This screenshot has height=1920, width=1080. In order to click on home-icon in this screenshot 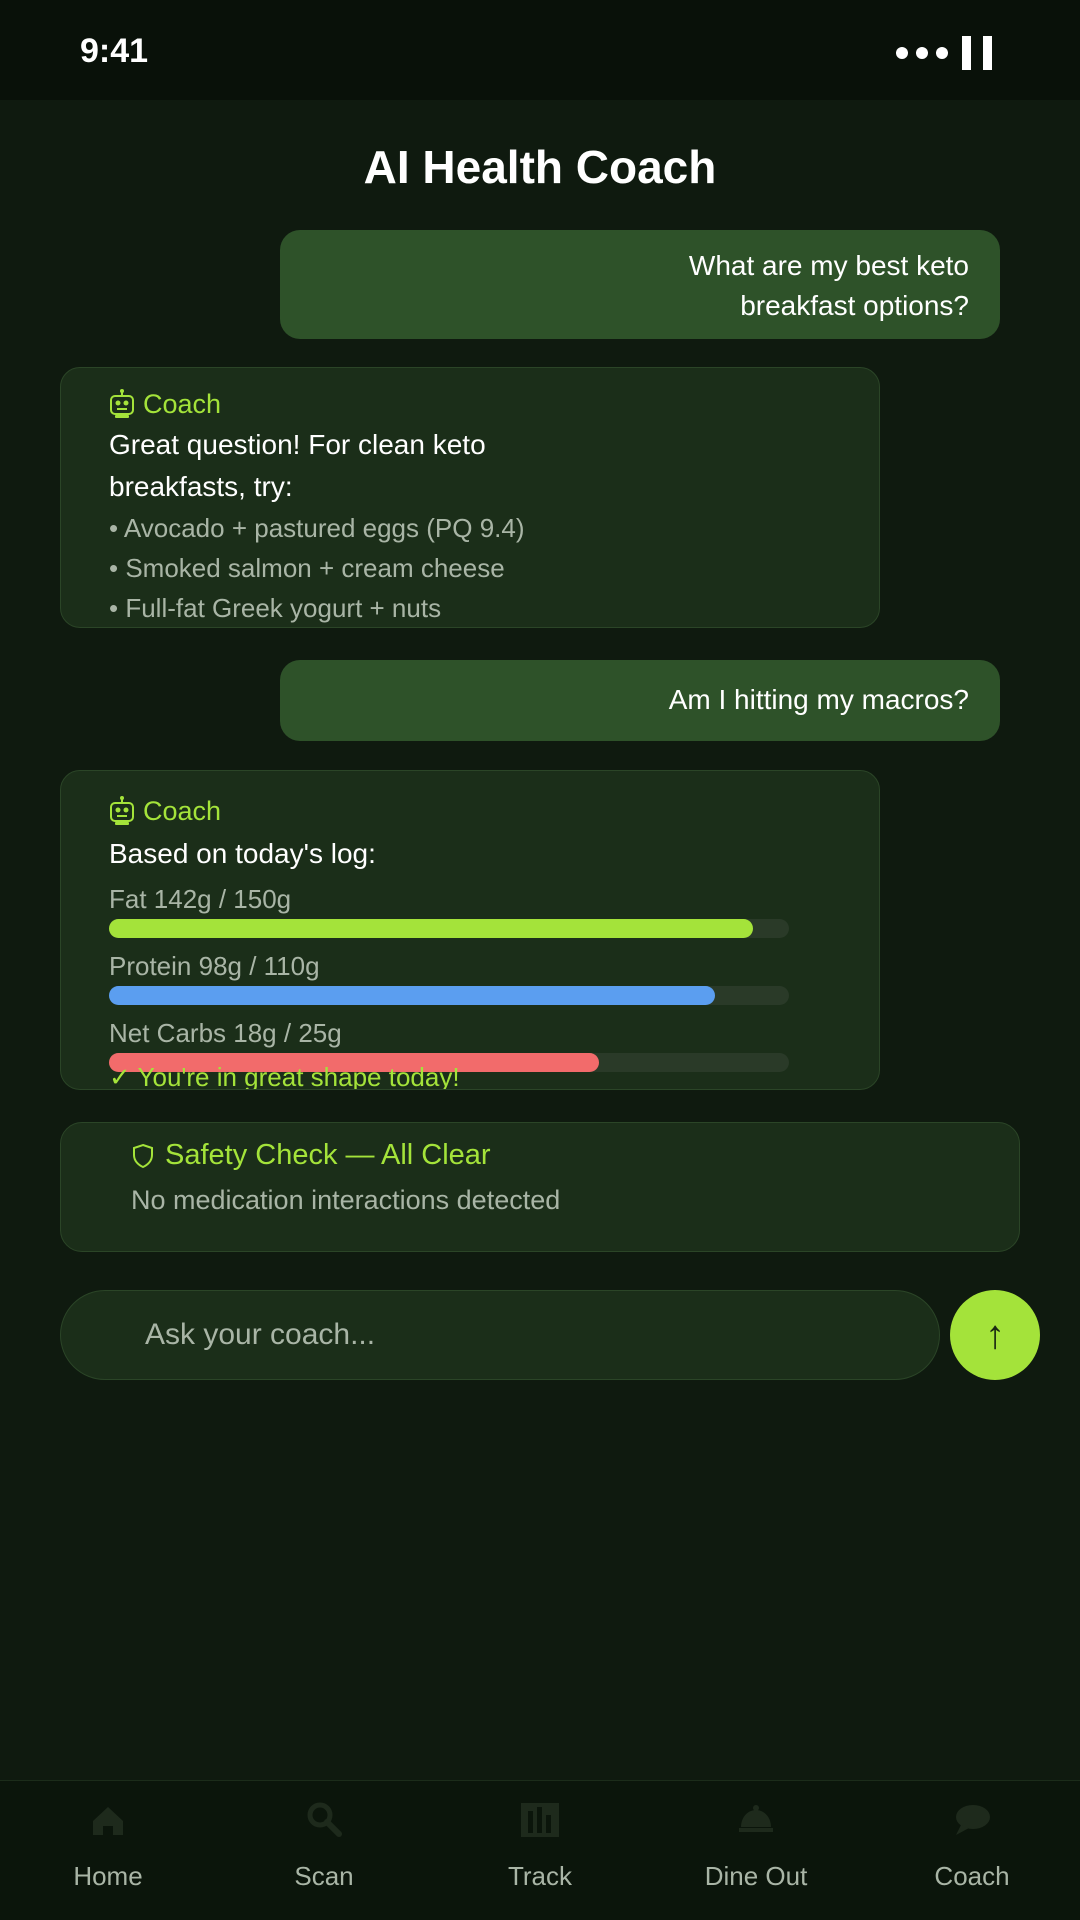, I will do `click(108, 1821)`.